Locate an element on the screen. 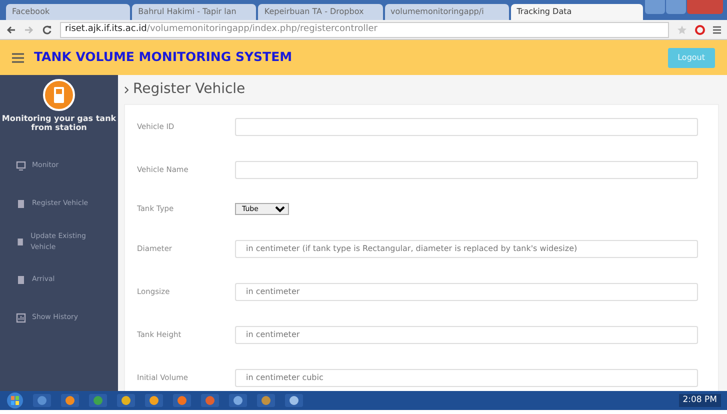 The image size is (727, 414). app-title: TANK VOLUME MONITORING SYSTEM is located at coordinates (163, 57).